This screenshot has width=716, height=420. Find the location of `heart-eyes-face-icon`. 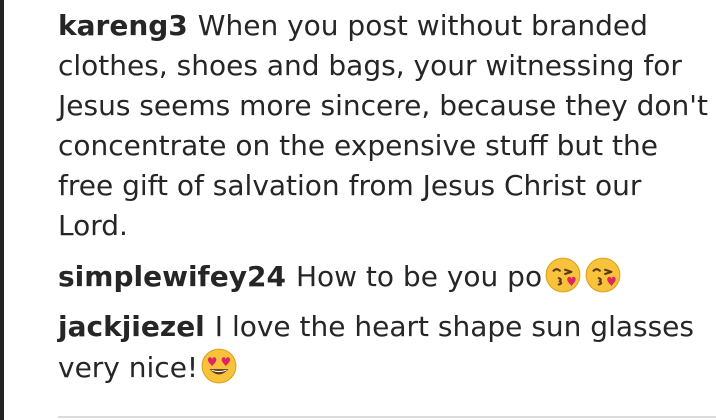

heart-eyes-face-icon is located at coordinates (219, 366).